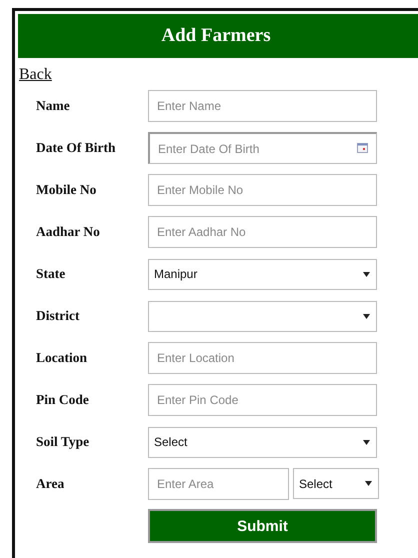  I want to click on field-label: Date Of Birth, so click(75, 148).